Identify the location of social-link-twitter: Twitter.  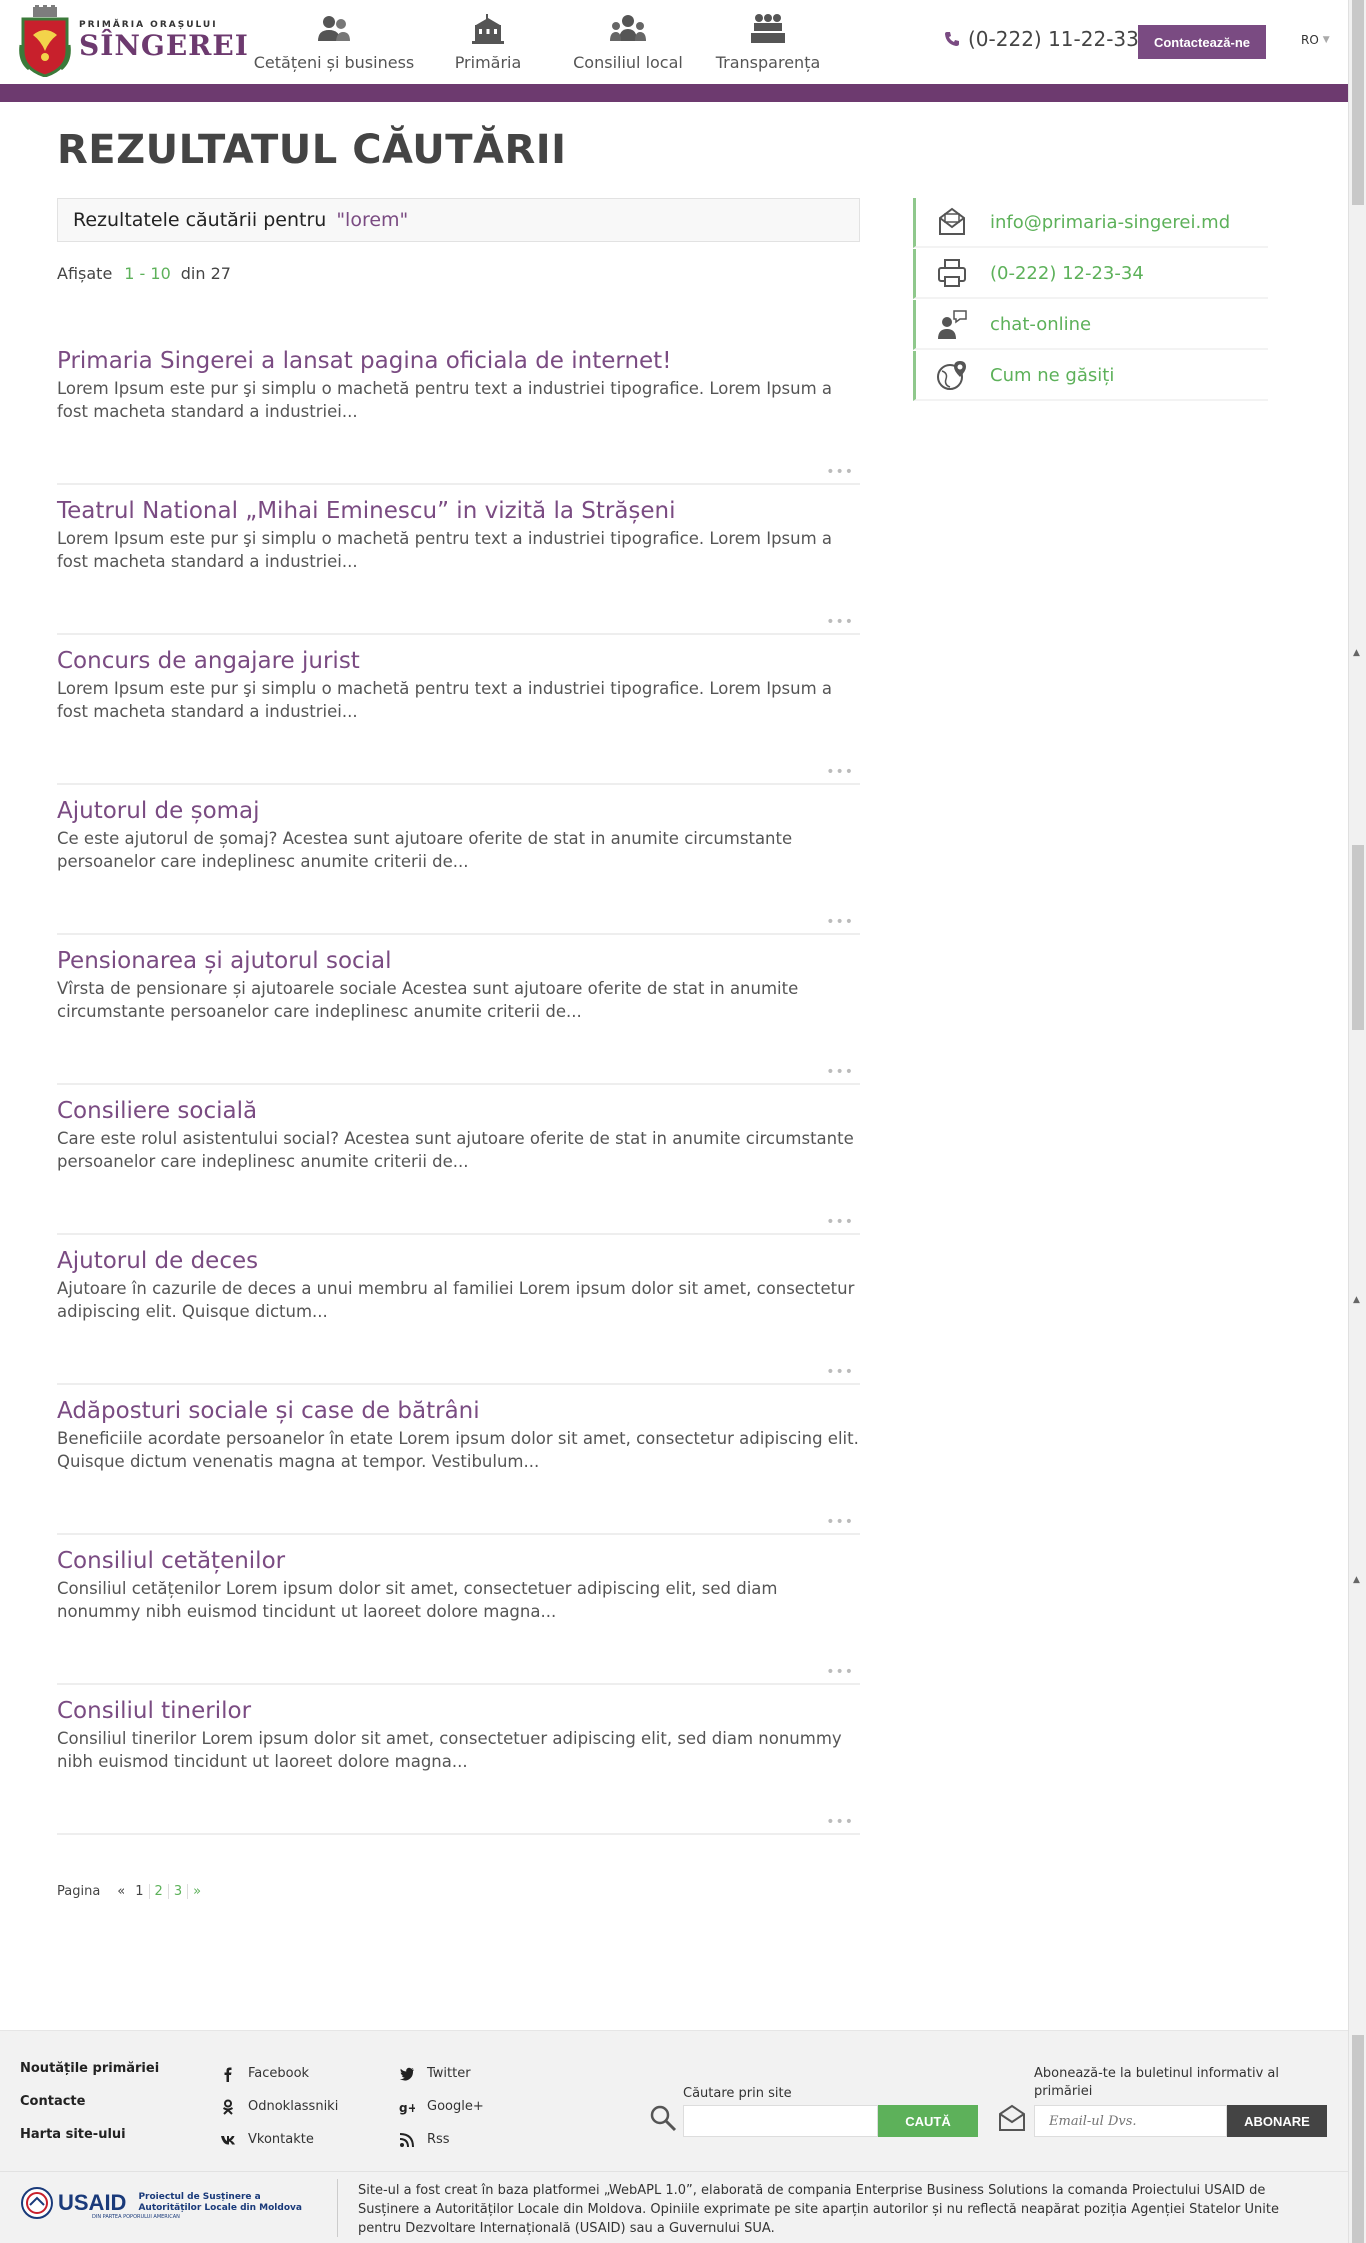
(441, 2073).